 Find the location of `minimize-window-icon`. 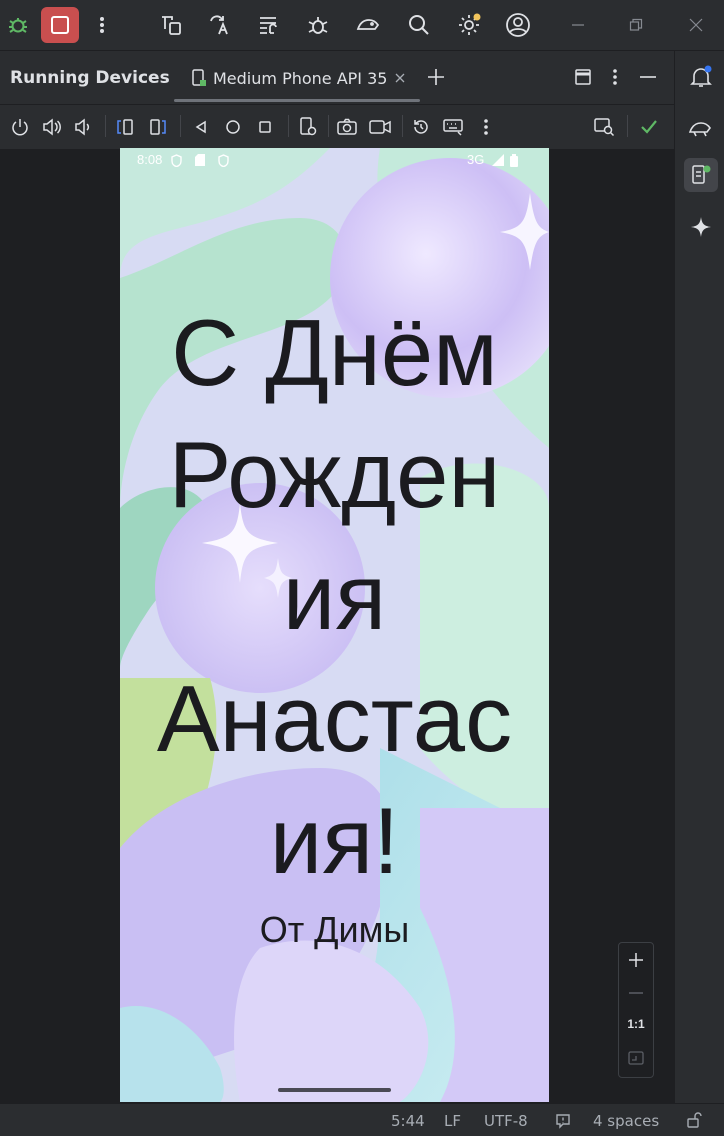

minimize-window-icon is located at coordinates (578, 25).